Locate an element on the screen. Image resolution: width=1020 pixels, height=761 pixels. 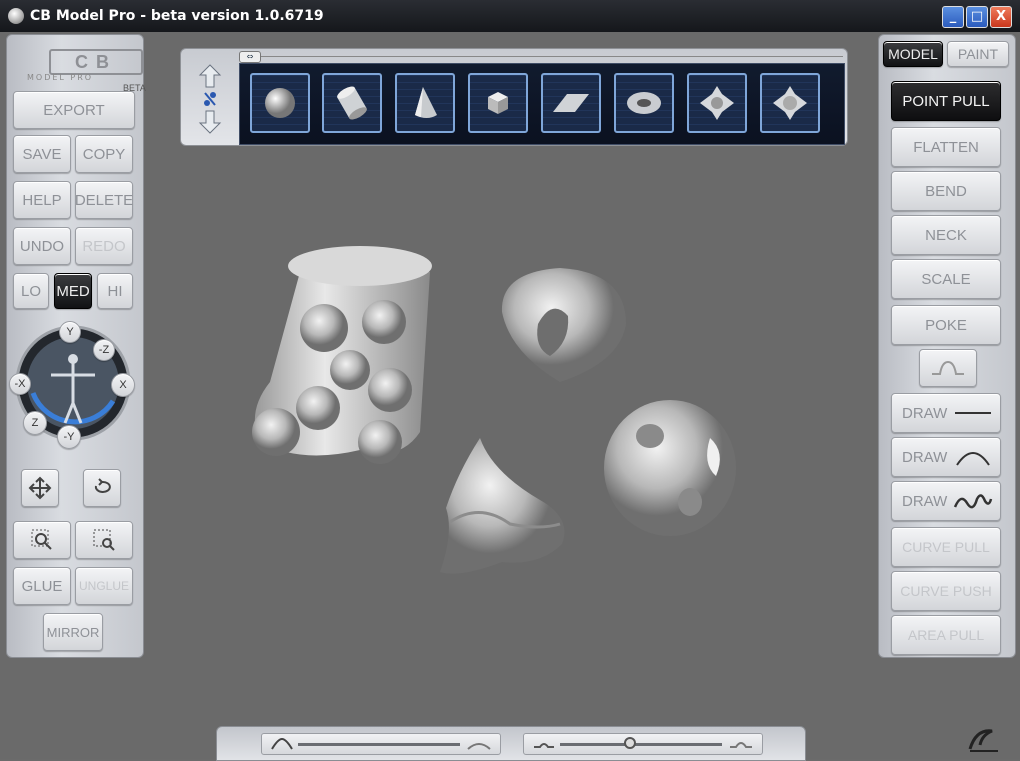
toolbar-scrollbar: ⇔ is located at coordinates (541, 57).